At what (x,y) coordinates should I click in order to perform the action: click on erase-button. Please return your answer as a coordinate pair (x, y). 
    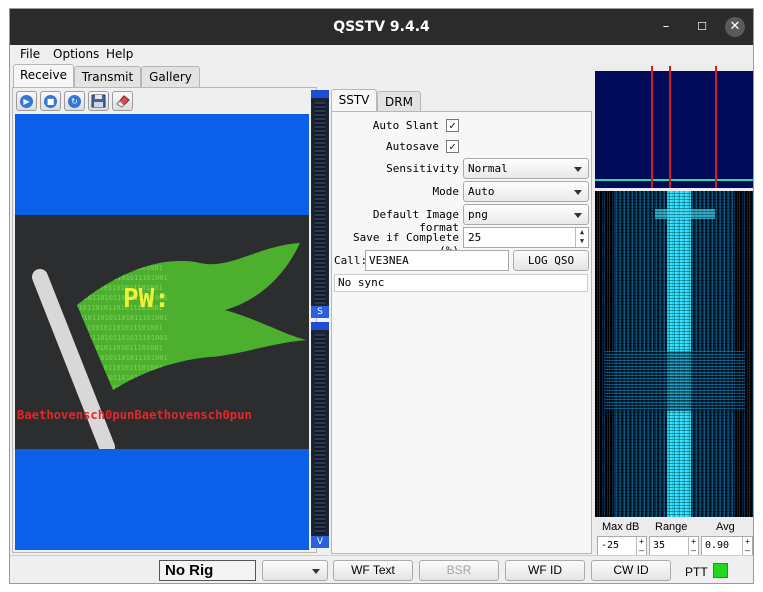
    Looking at the image, I should click on (122, 101).